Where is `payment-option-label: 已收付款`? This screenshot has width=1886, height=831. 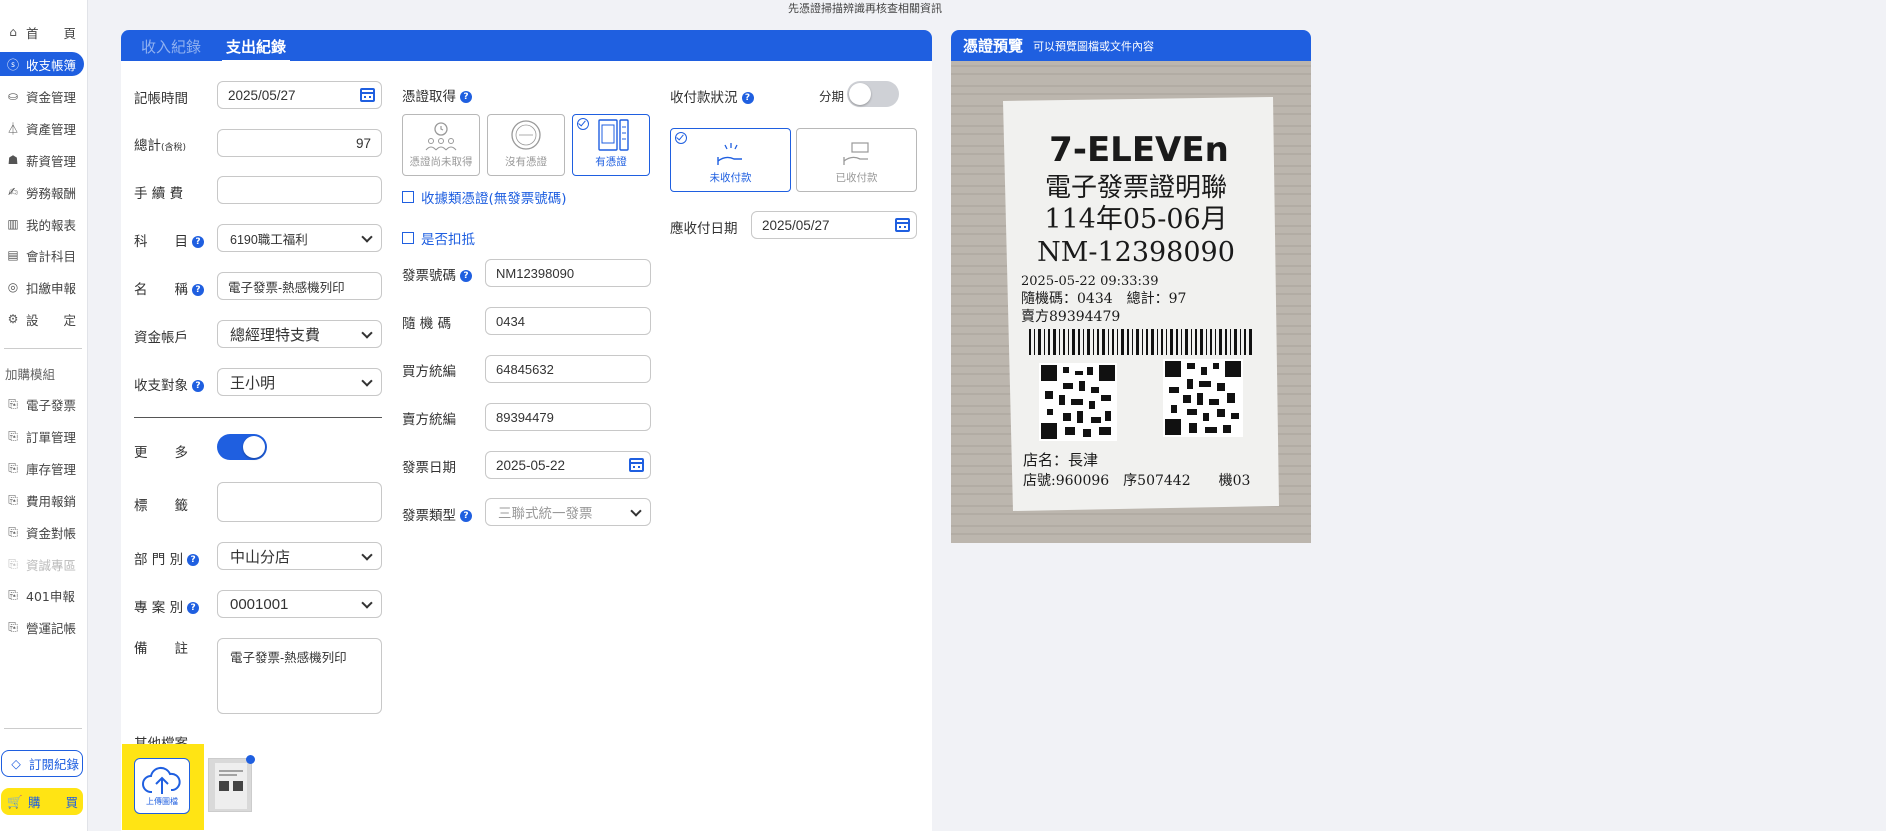 payment-option-label: 已收付款 is located at coordinates (856, 178).